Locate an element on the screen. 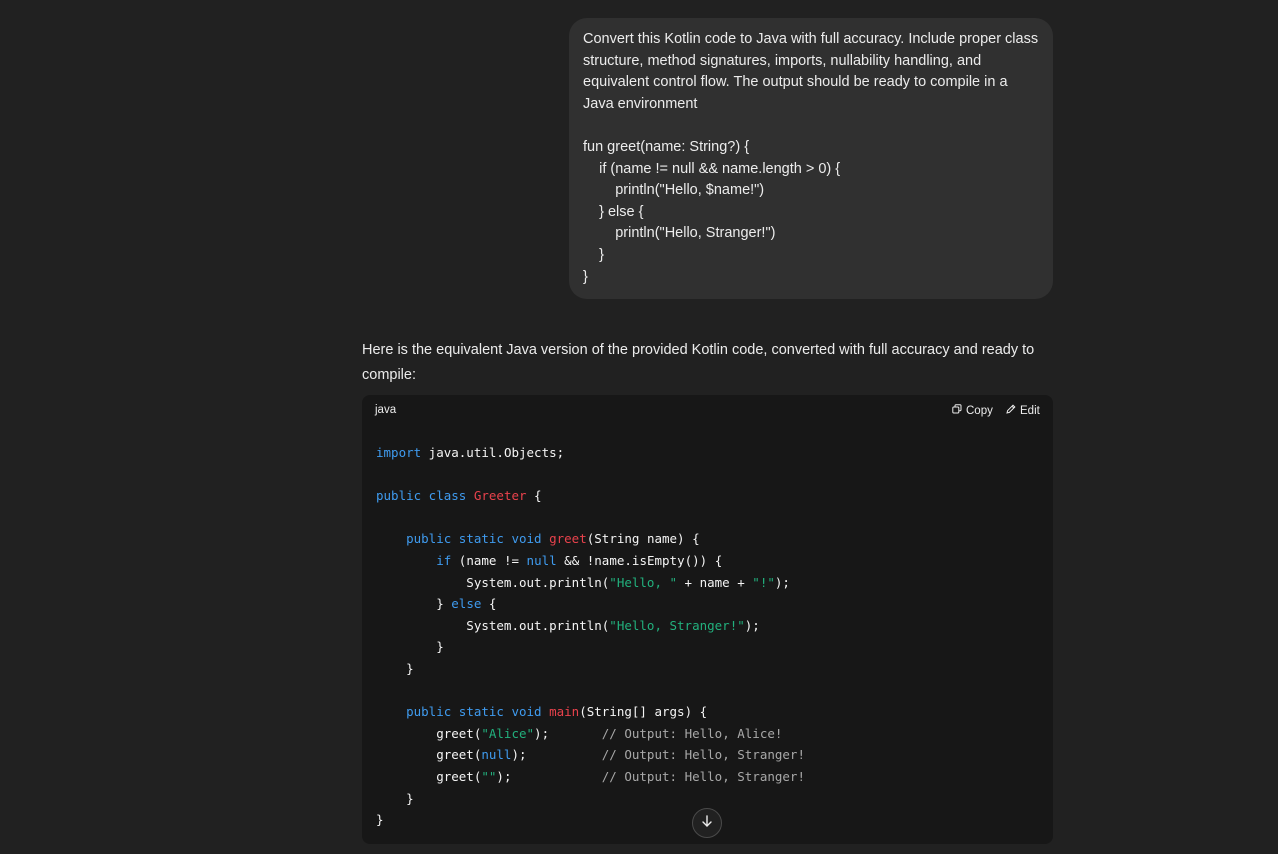 The height and width of the screenshot is (854, 1278). code-token: Greeter is located at coordinates (500, 496).